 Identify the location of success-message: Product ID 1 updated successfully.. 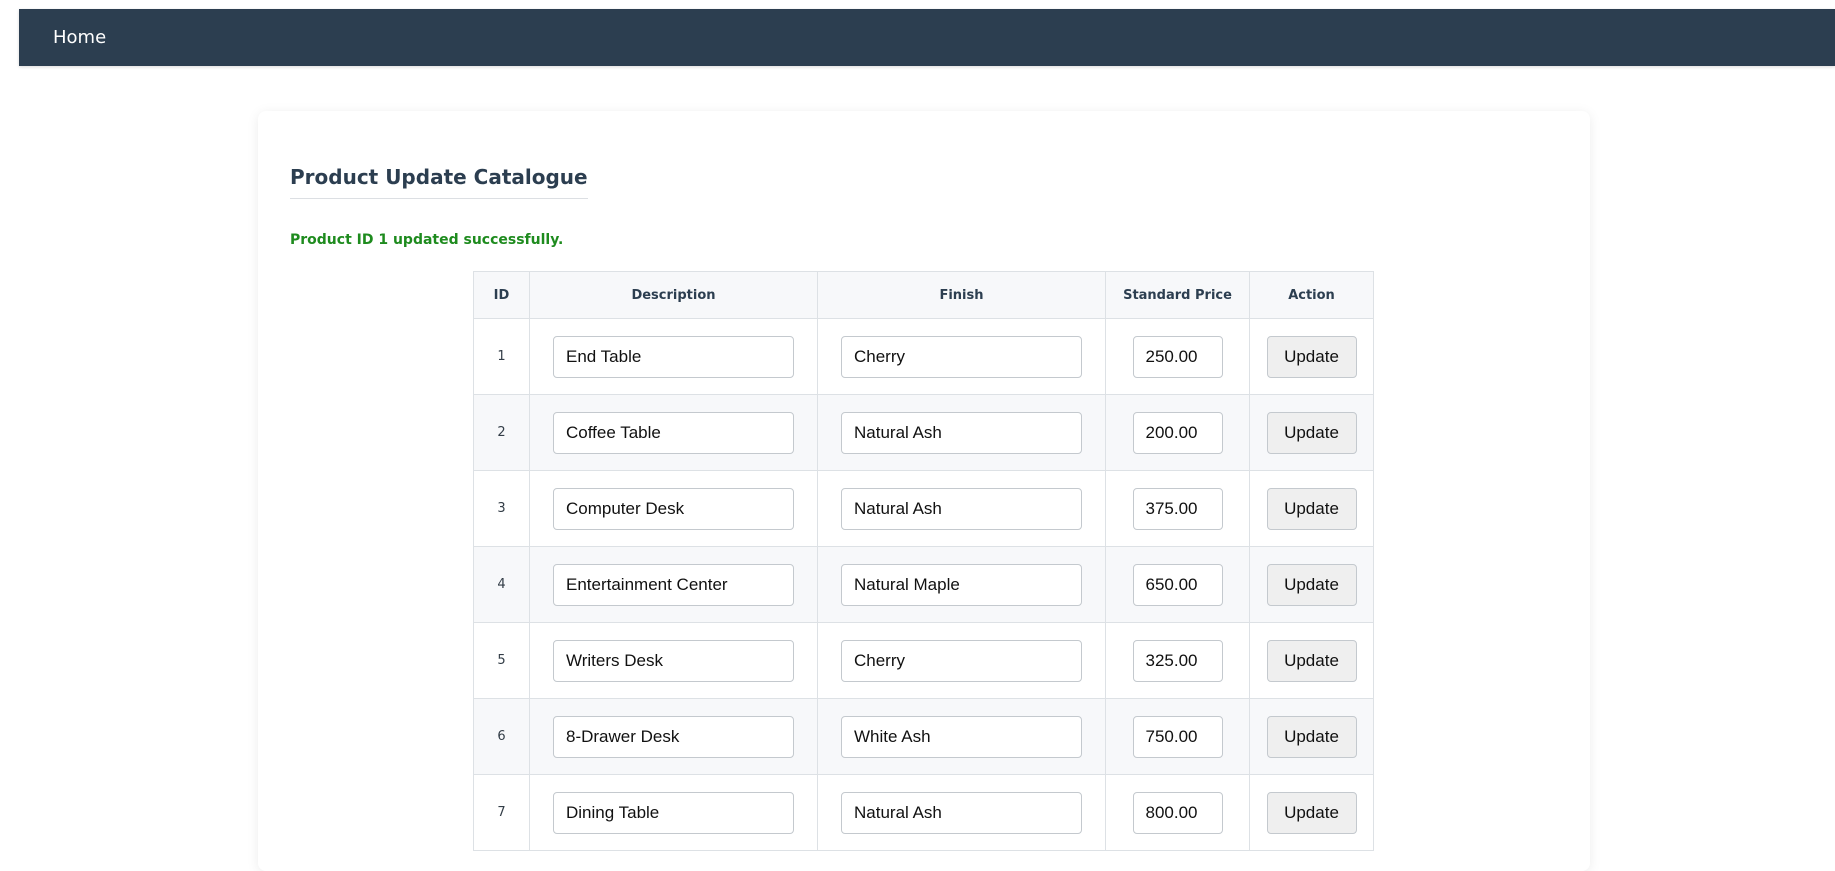
(427, 240).